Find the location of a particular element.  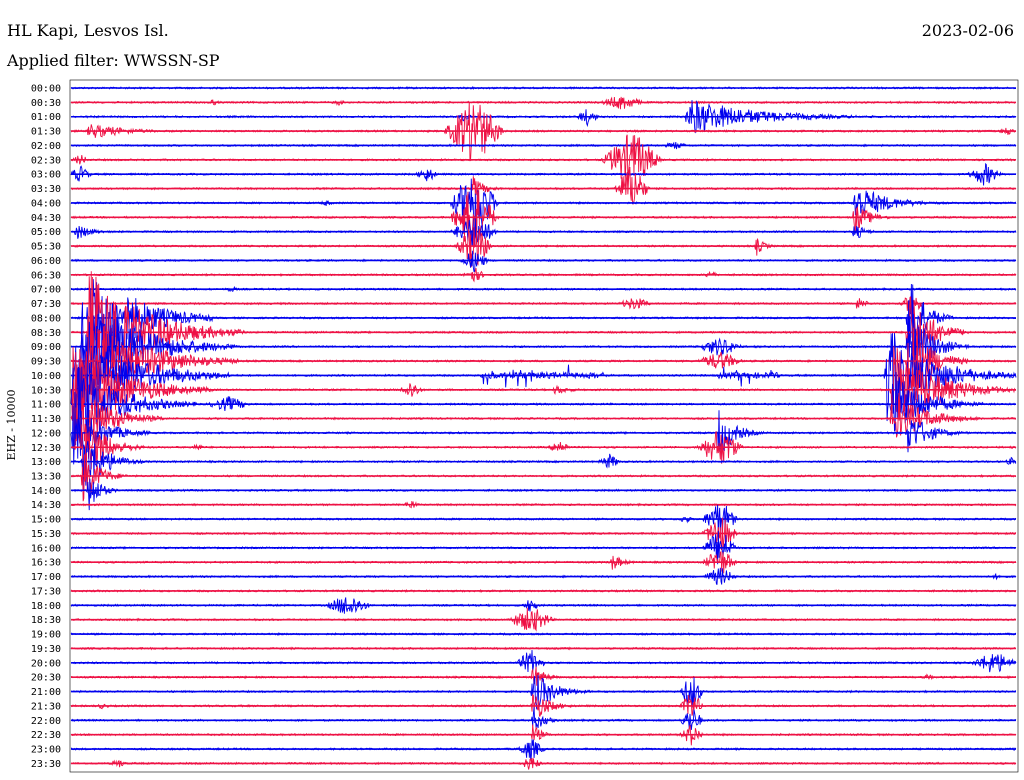

row-time-label: 18:00 is located at coordinates (46, 606).